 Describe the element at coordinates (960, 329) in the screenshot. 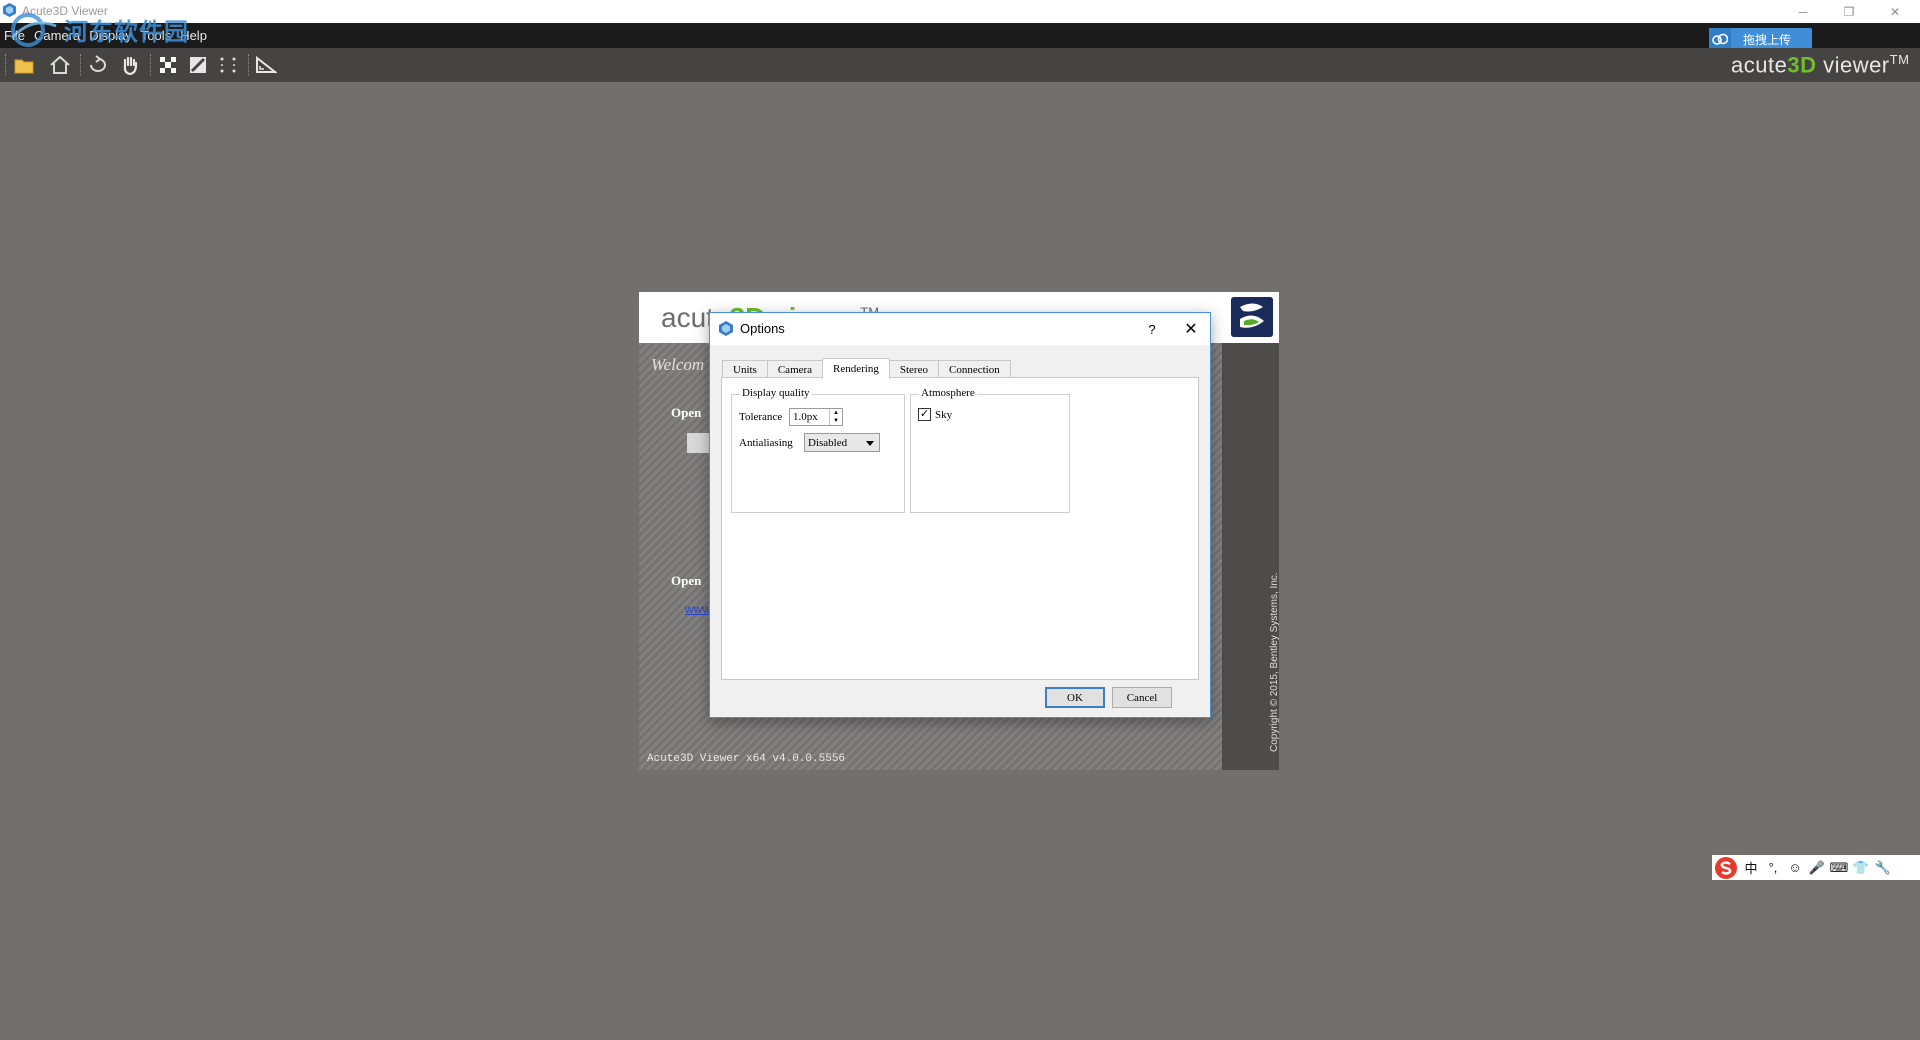

I see `dialog-title-bar: Options ? ✕` at that location.